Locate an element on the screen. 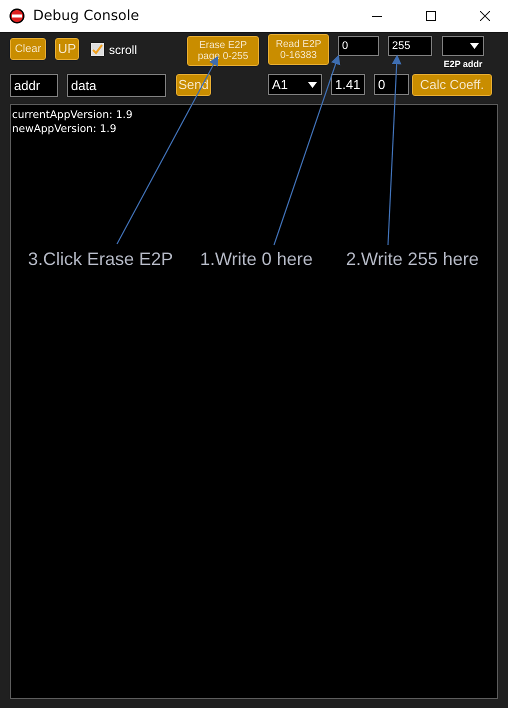 The height and width of the screenshot is (708, 508). maximize-icon is located at coordinates (431, 16).